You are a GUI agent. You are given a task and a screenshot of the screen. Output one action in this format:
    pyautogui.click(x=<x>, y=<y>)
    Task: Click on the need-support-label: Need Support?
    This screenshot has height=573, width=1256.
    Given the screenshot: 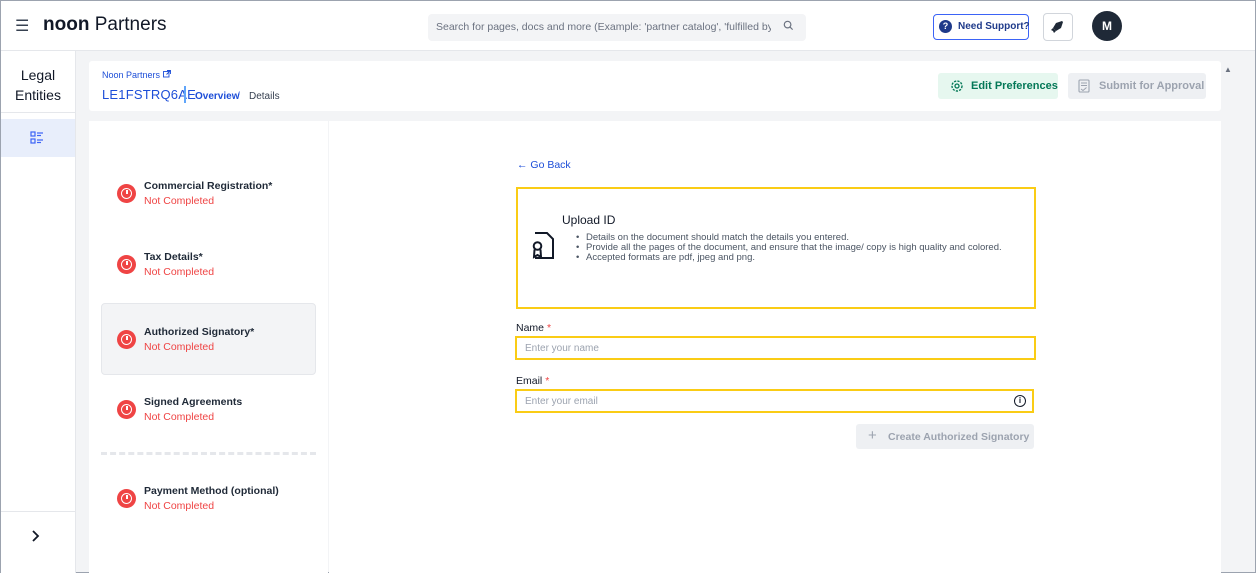 What is the action you would take?
    pyautogui.click(x=994, y=26)
    